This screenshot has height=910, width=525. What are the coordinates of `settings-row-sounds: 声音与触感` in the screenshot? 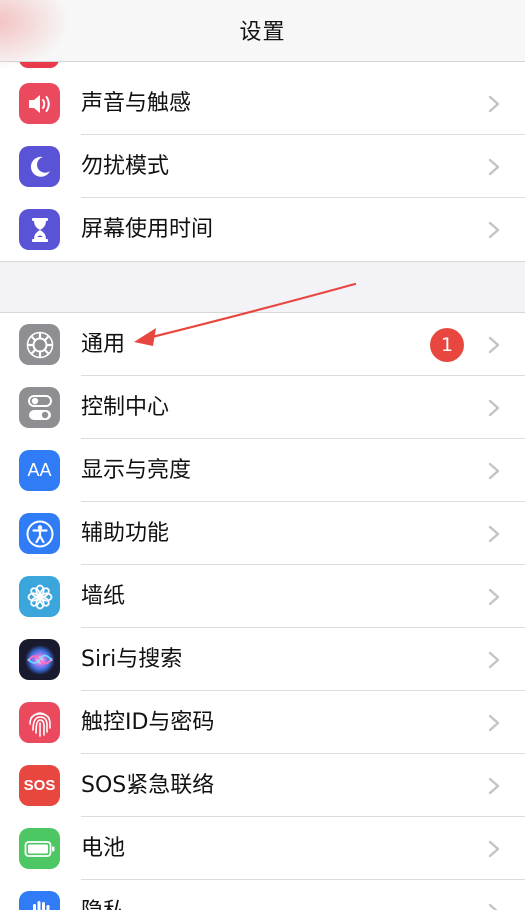 It's located at (262, 103).